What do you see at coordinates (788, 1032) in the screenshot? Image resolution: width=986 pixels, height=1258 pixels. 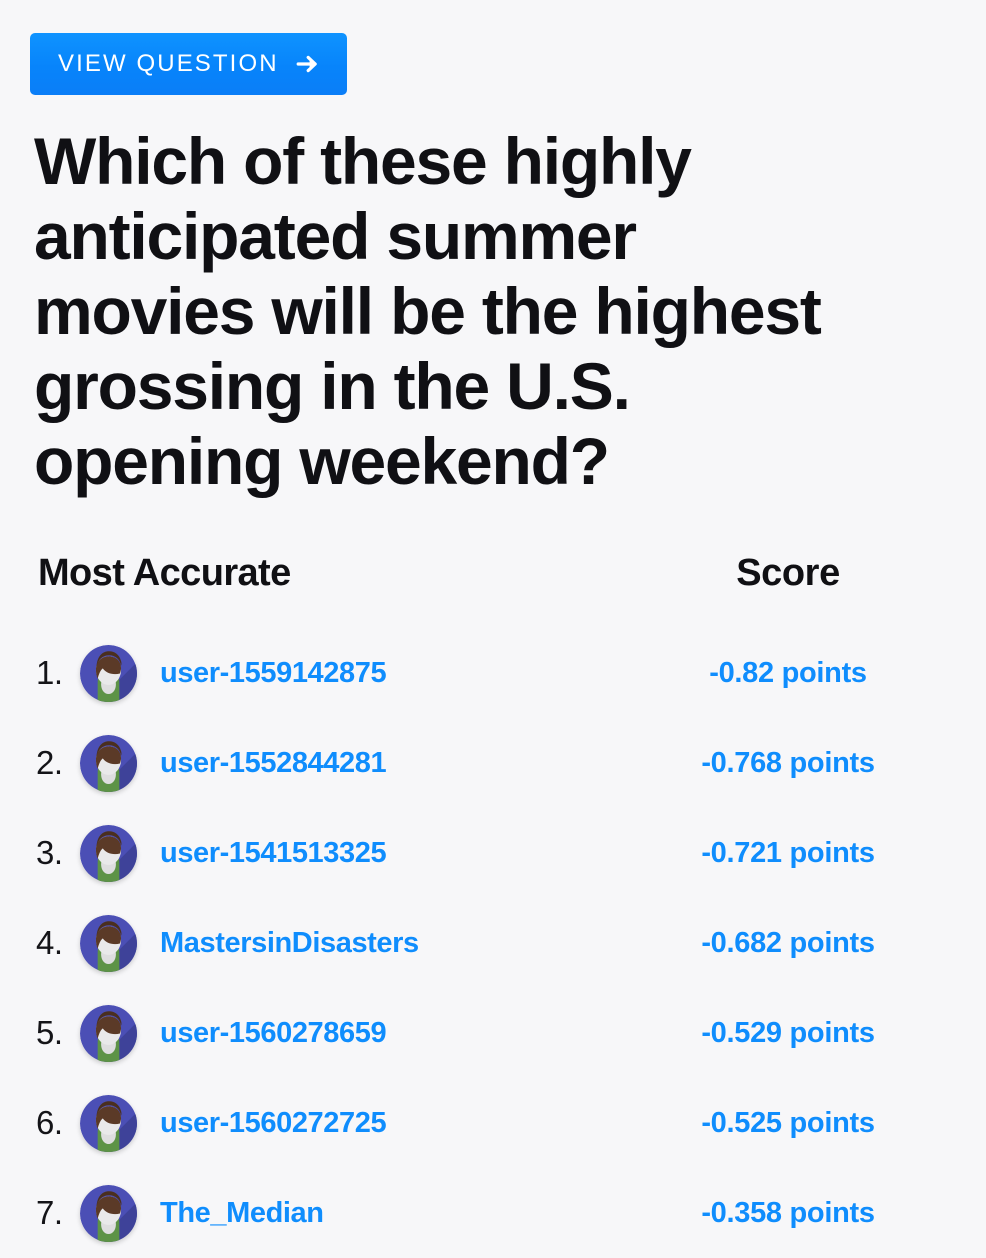 I see `score-value: -0.529 points` at bounding box center [788, 1032].